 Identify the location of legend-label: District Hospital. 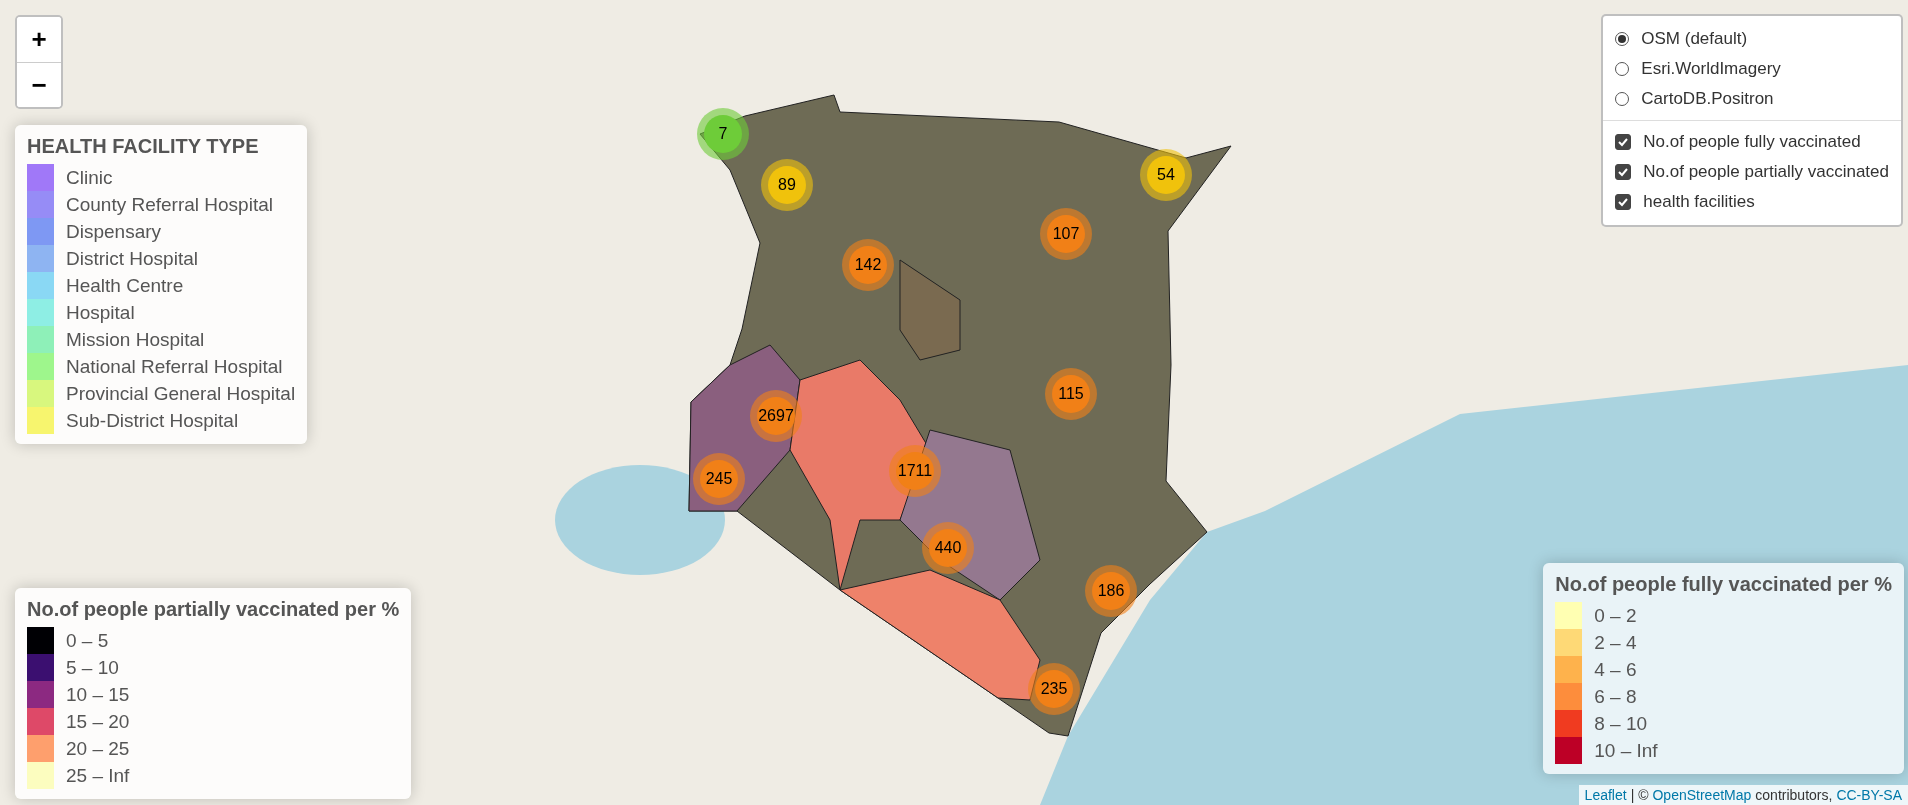
(132, 258).